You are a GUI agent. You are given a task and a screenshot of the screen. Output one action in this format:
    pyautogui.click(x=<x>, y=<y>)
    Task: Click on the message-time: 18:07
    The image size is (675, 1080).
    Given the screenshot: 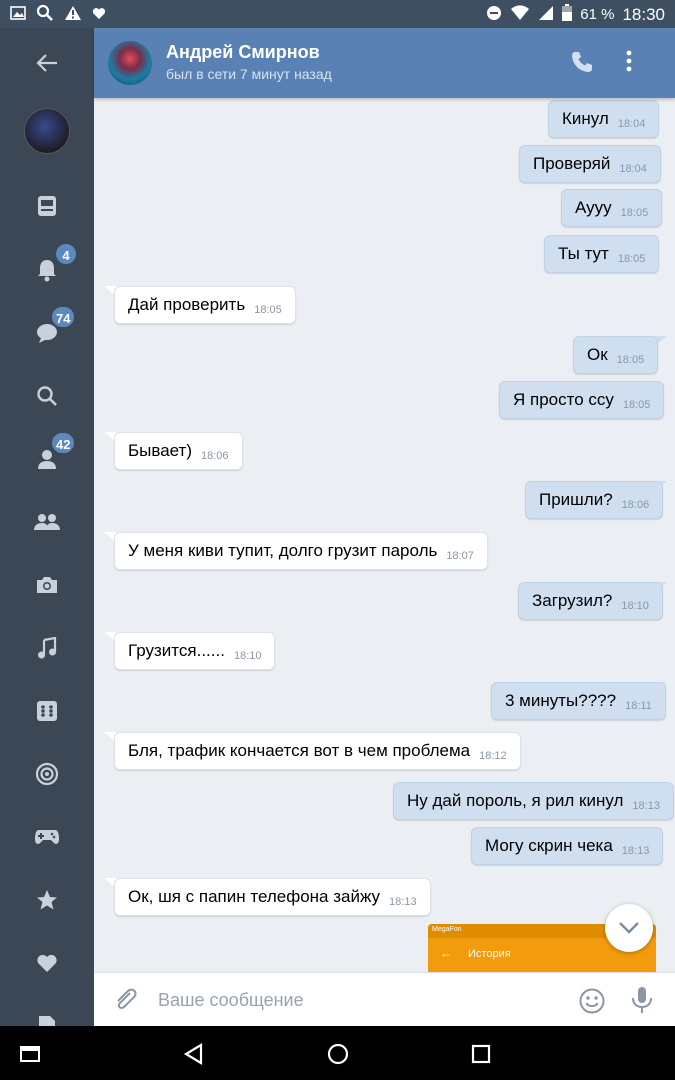 What is the action you would take?
    pyautogui.click(x=460, y=556)
    